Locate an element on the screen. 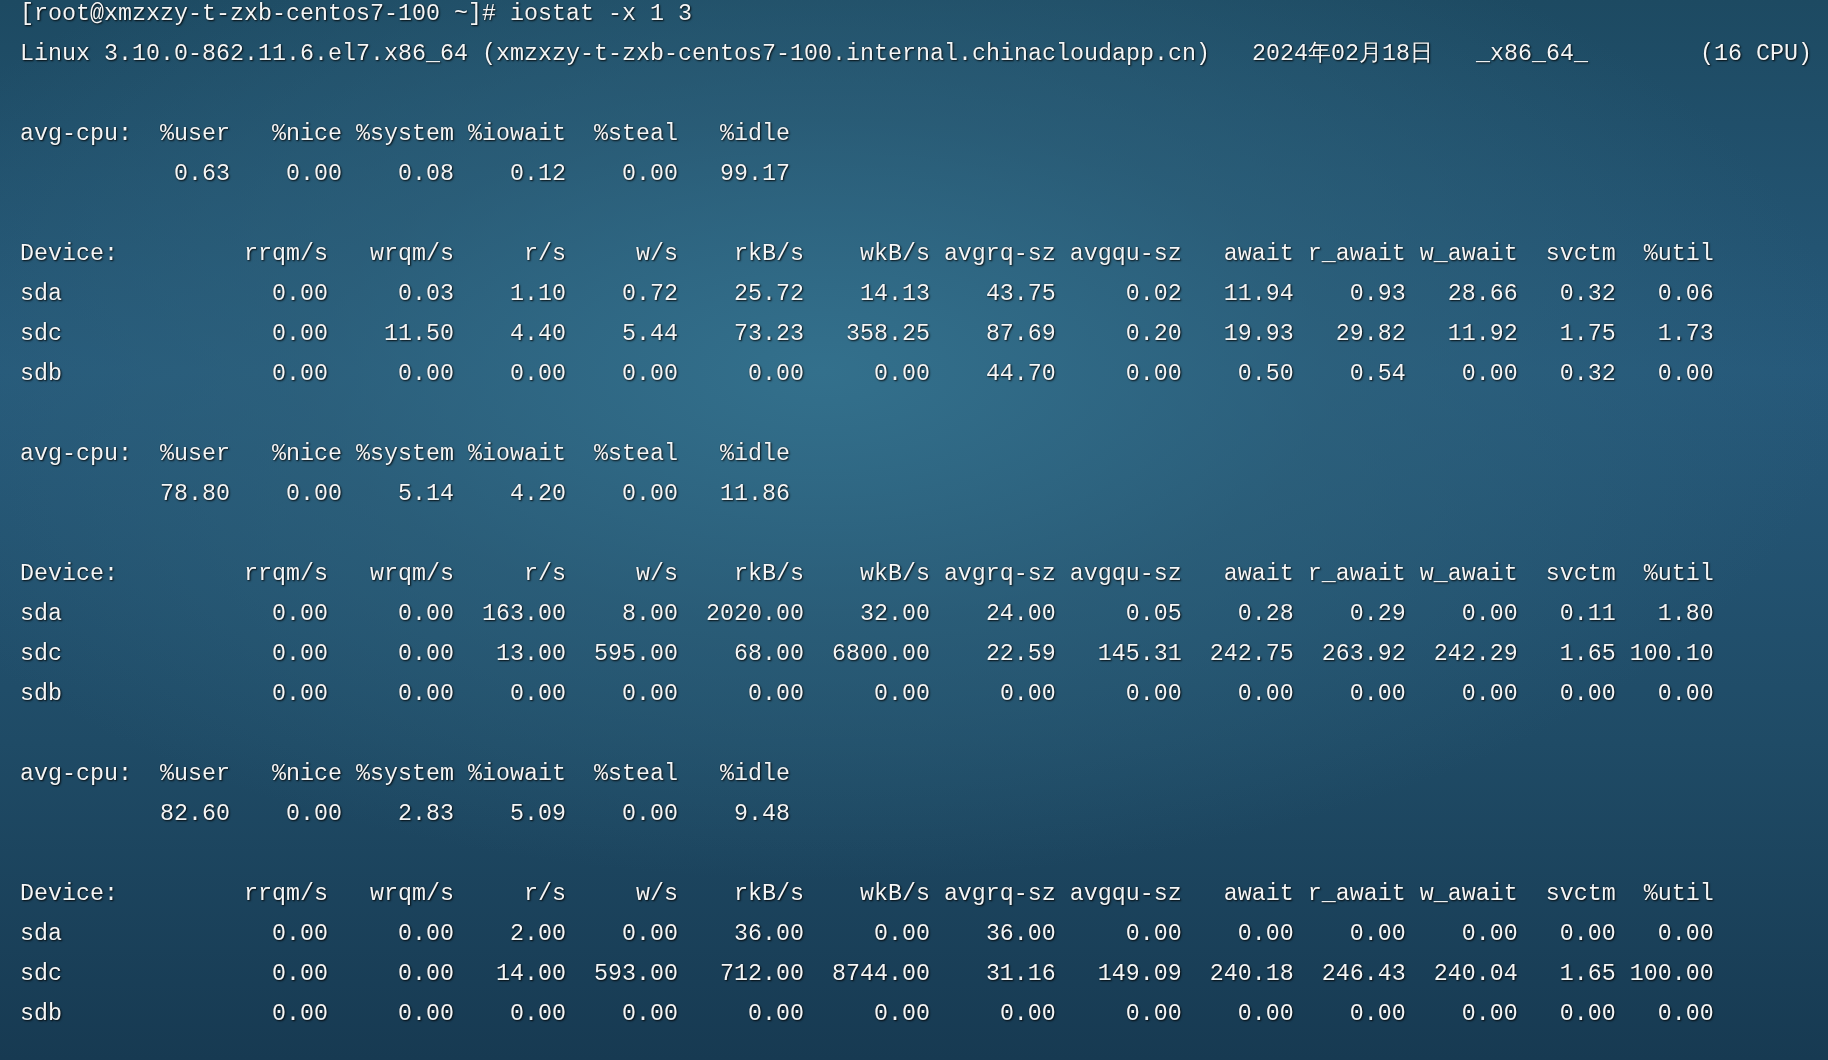 The height and width of the screenshot is (1060, 1828). table-cell: 29.82 is located at coordinates (1370, 334).